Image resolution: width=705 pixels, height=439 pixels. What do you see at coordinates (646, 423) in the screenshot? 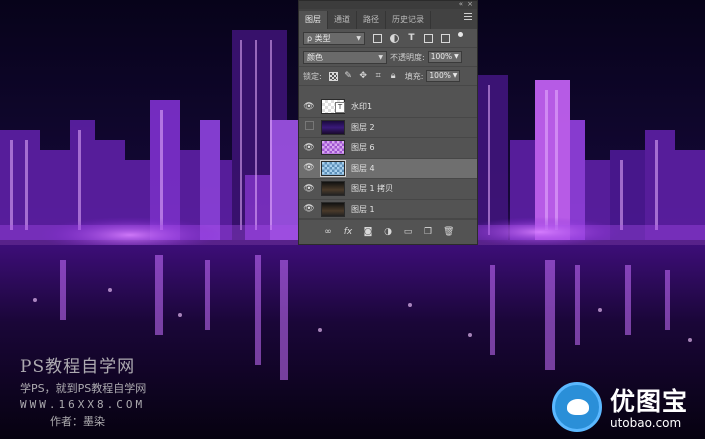
I see `brand-url: utobao.com` at bounding box center [646, 423].